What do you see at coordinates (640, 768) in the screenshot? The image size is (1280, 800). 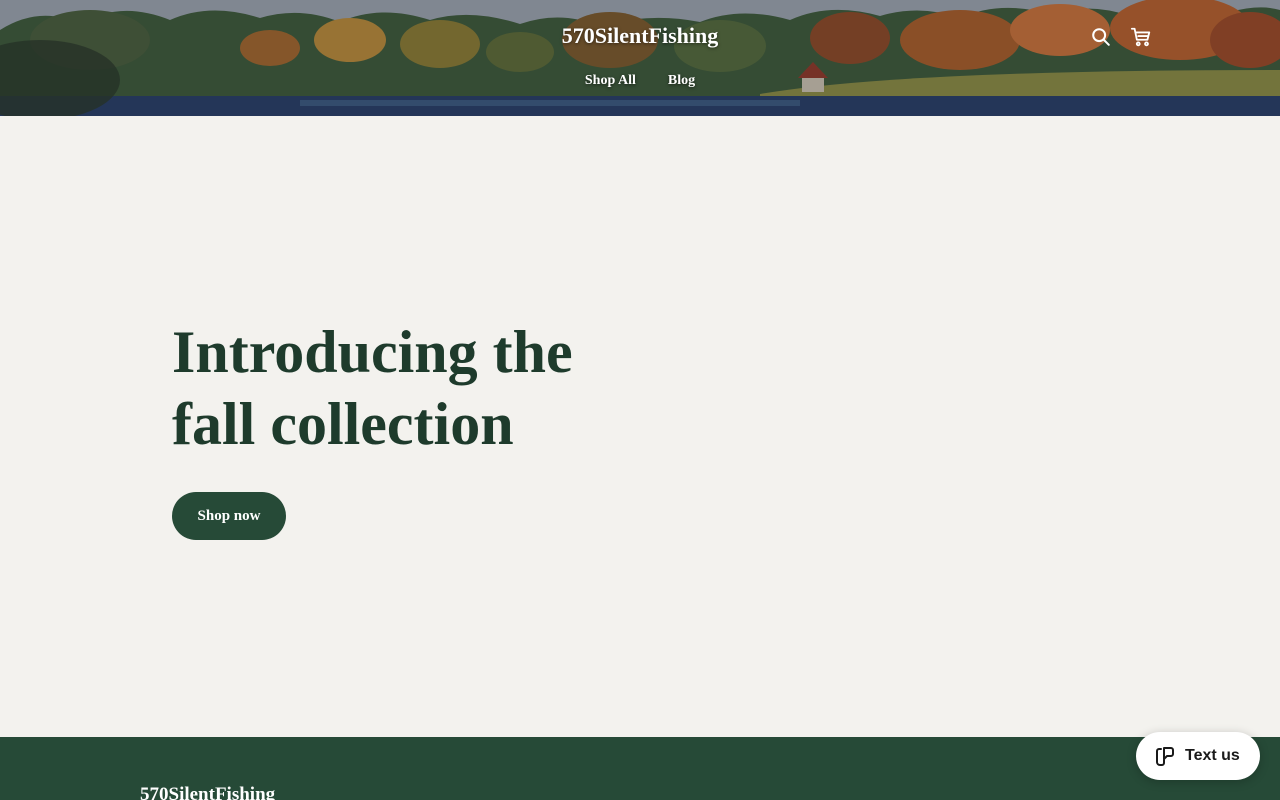 I see `site-footer: 570SilentFishing` at bounding box center [640, 768].